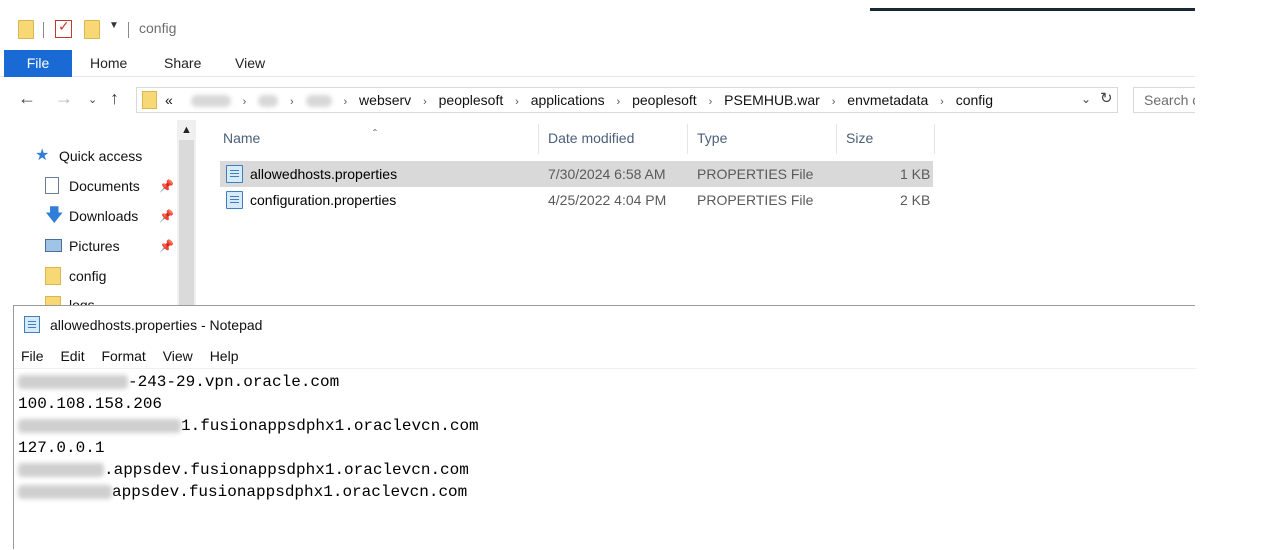  Describe the element at coordinates (248, 426) in the screenshot. I see `text-line: 1.fusionappsdphx1.oraclevcn.com` at that location.